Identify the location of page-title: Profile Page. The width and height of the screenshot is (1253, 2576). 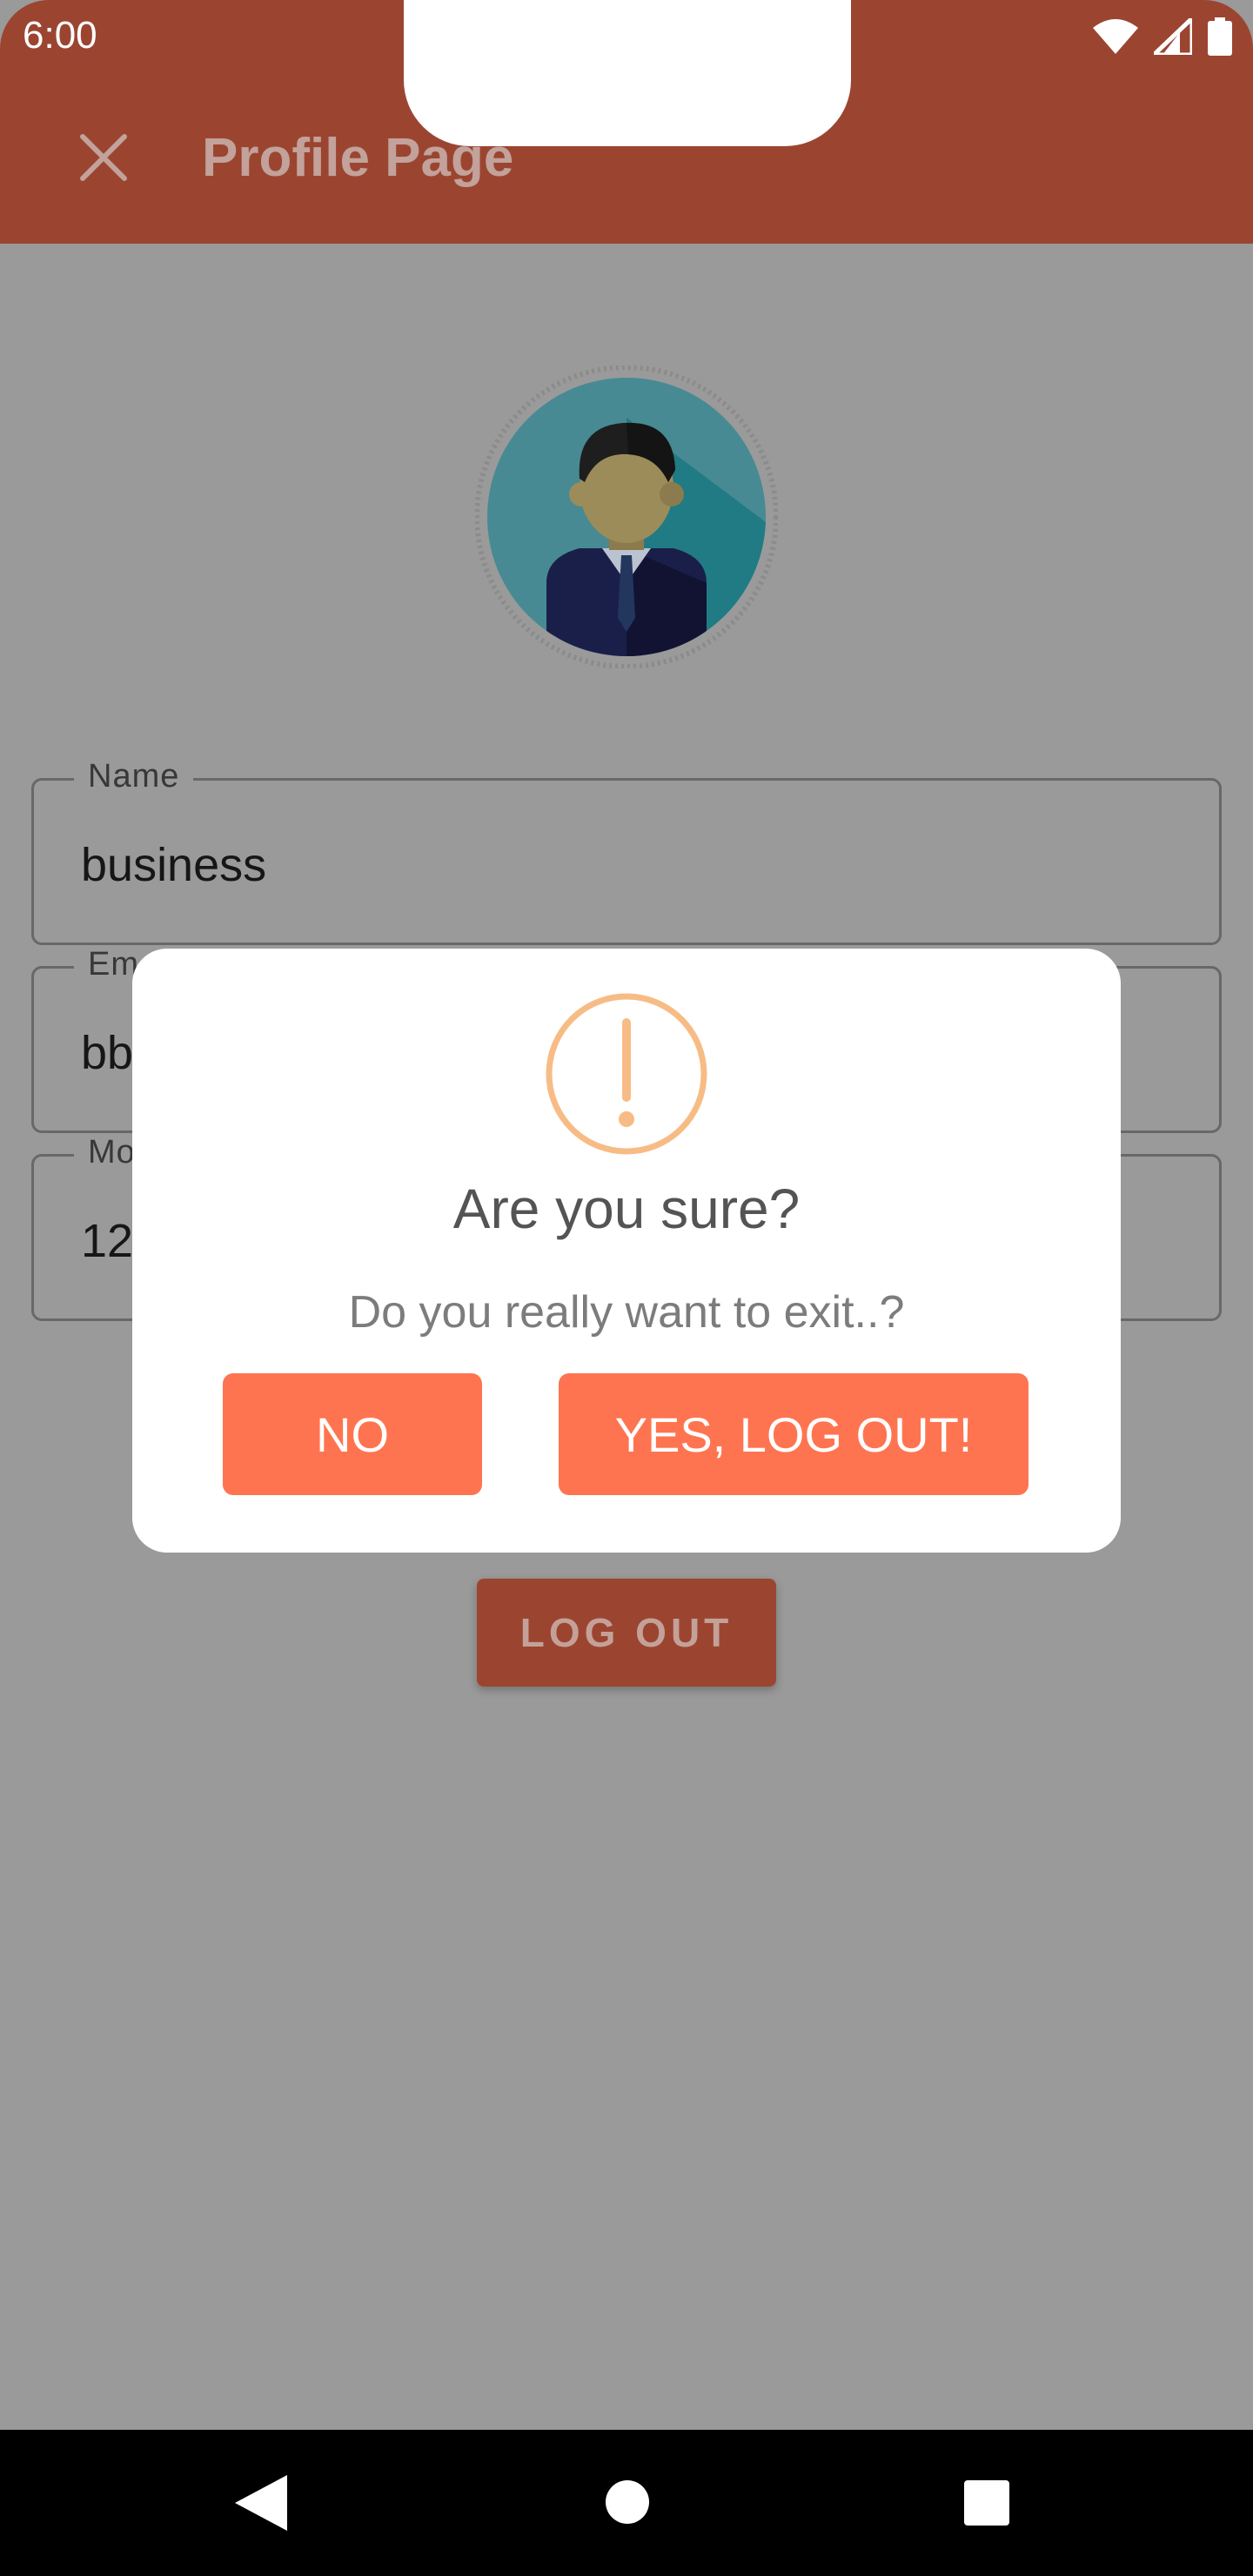
(358, 158).